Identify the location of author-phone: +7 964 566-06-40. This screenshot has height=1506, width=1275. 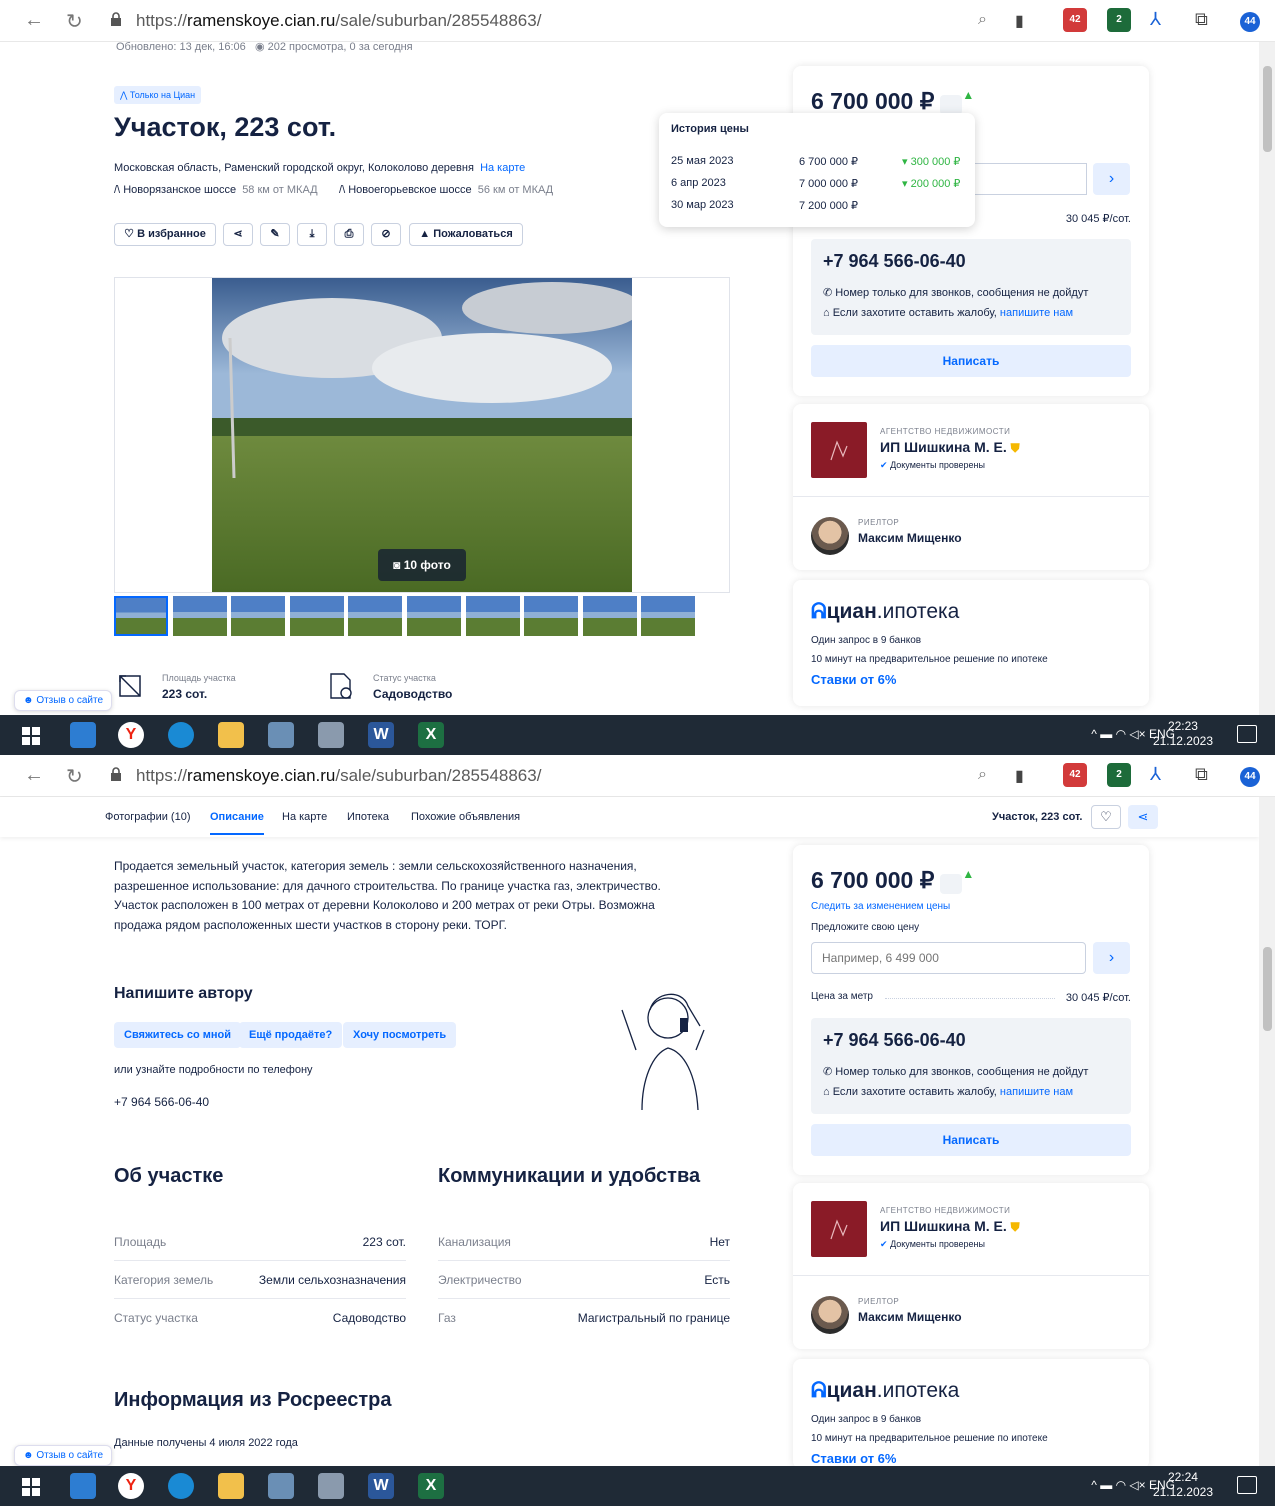
(161, 1102).